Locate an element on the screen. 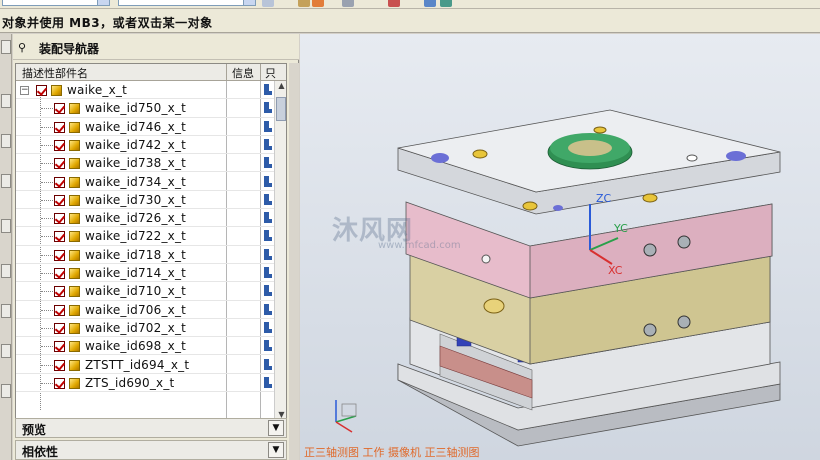 Image resolution: width=820 pixels, height=460 pixels. scroll-thumb is located at coordinates (281, 109).